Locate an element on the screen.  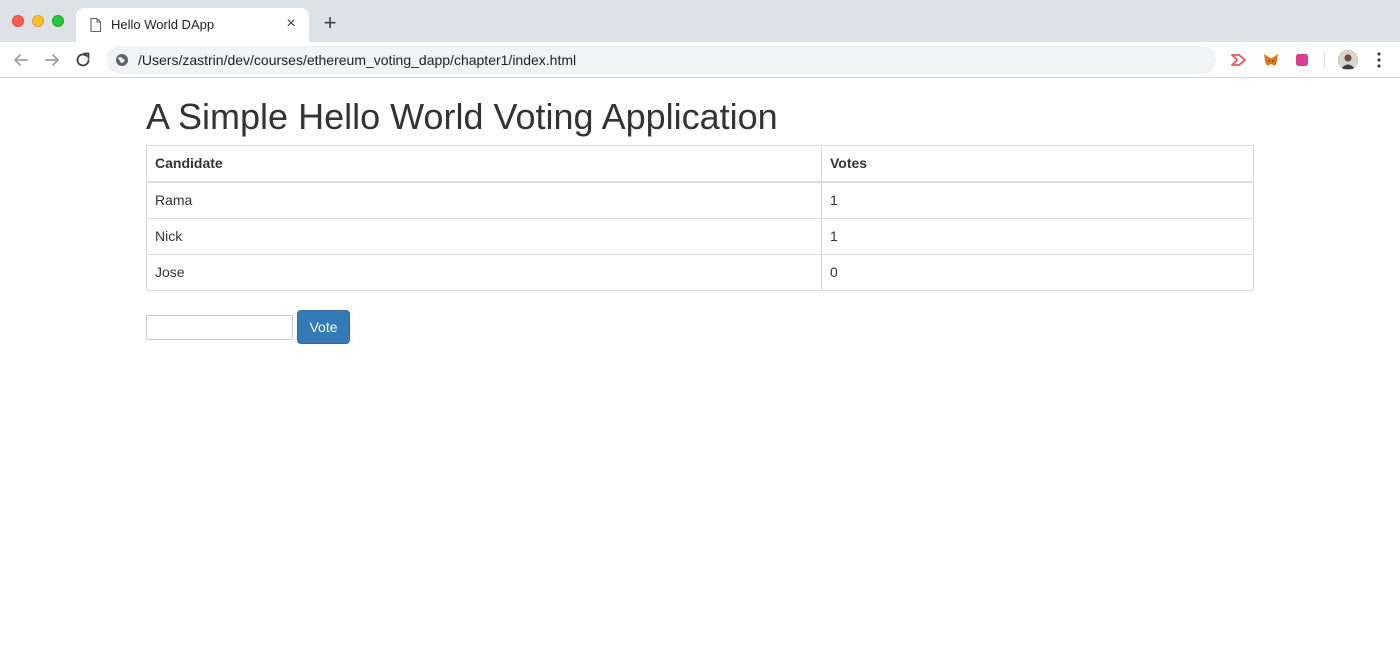
new-tab-button: + is located at coordinates (330, 23).